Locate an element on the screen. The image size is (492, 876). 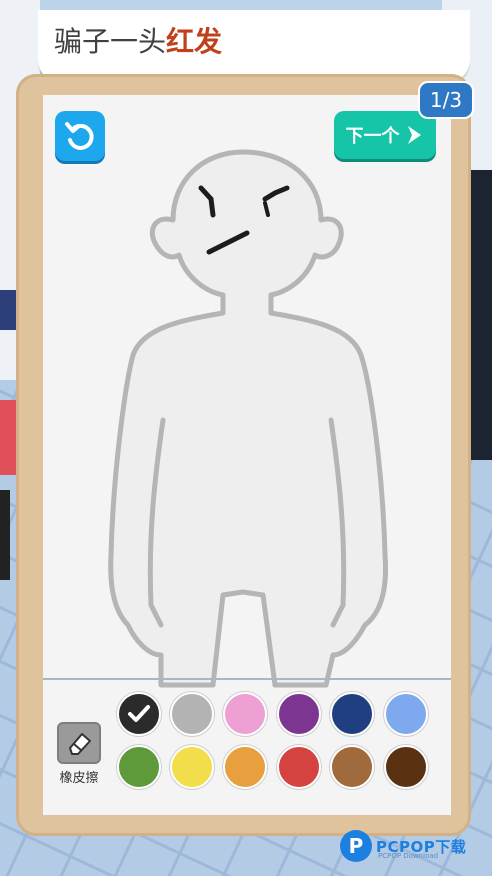
color-swatch-black is located at coordinates (139, 714).